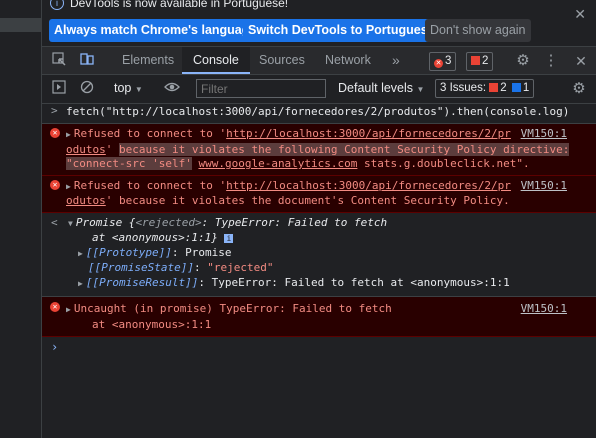 This screenshot has height=438, width=596. What do you see at coordinates (580, 14) in the screenshot?
I see `close-icon: ✕` at bounding box center [580, 14].